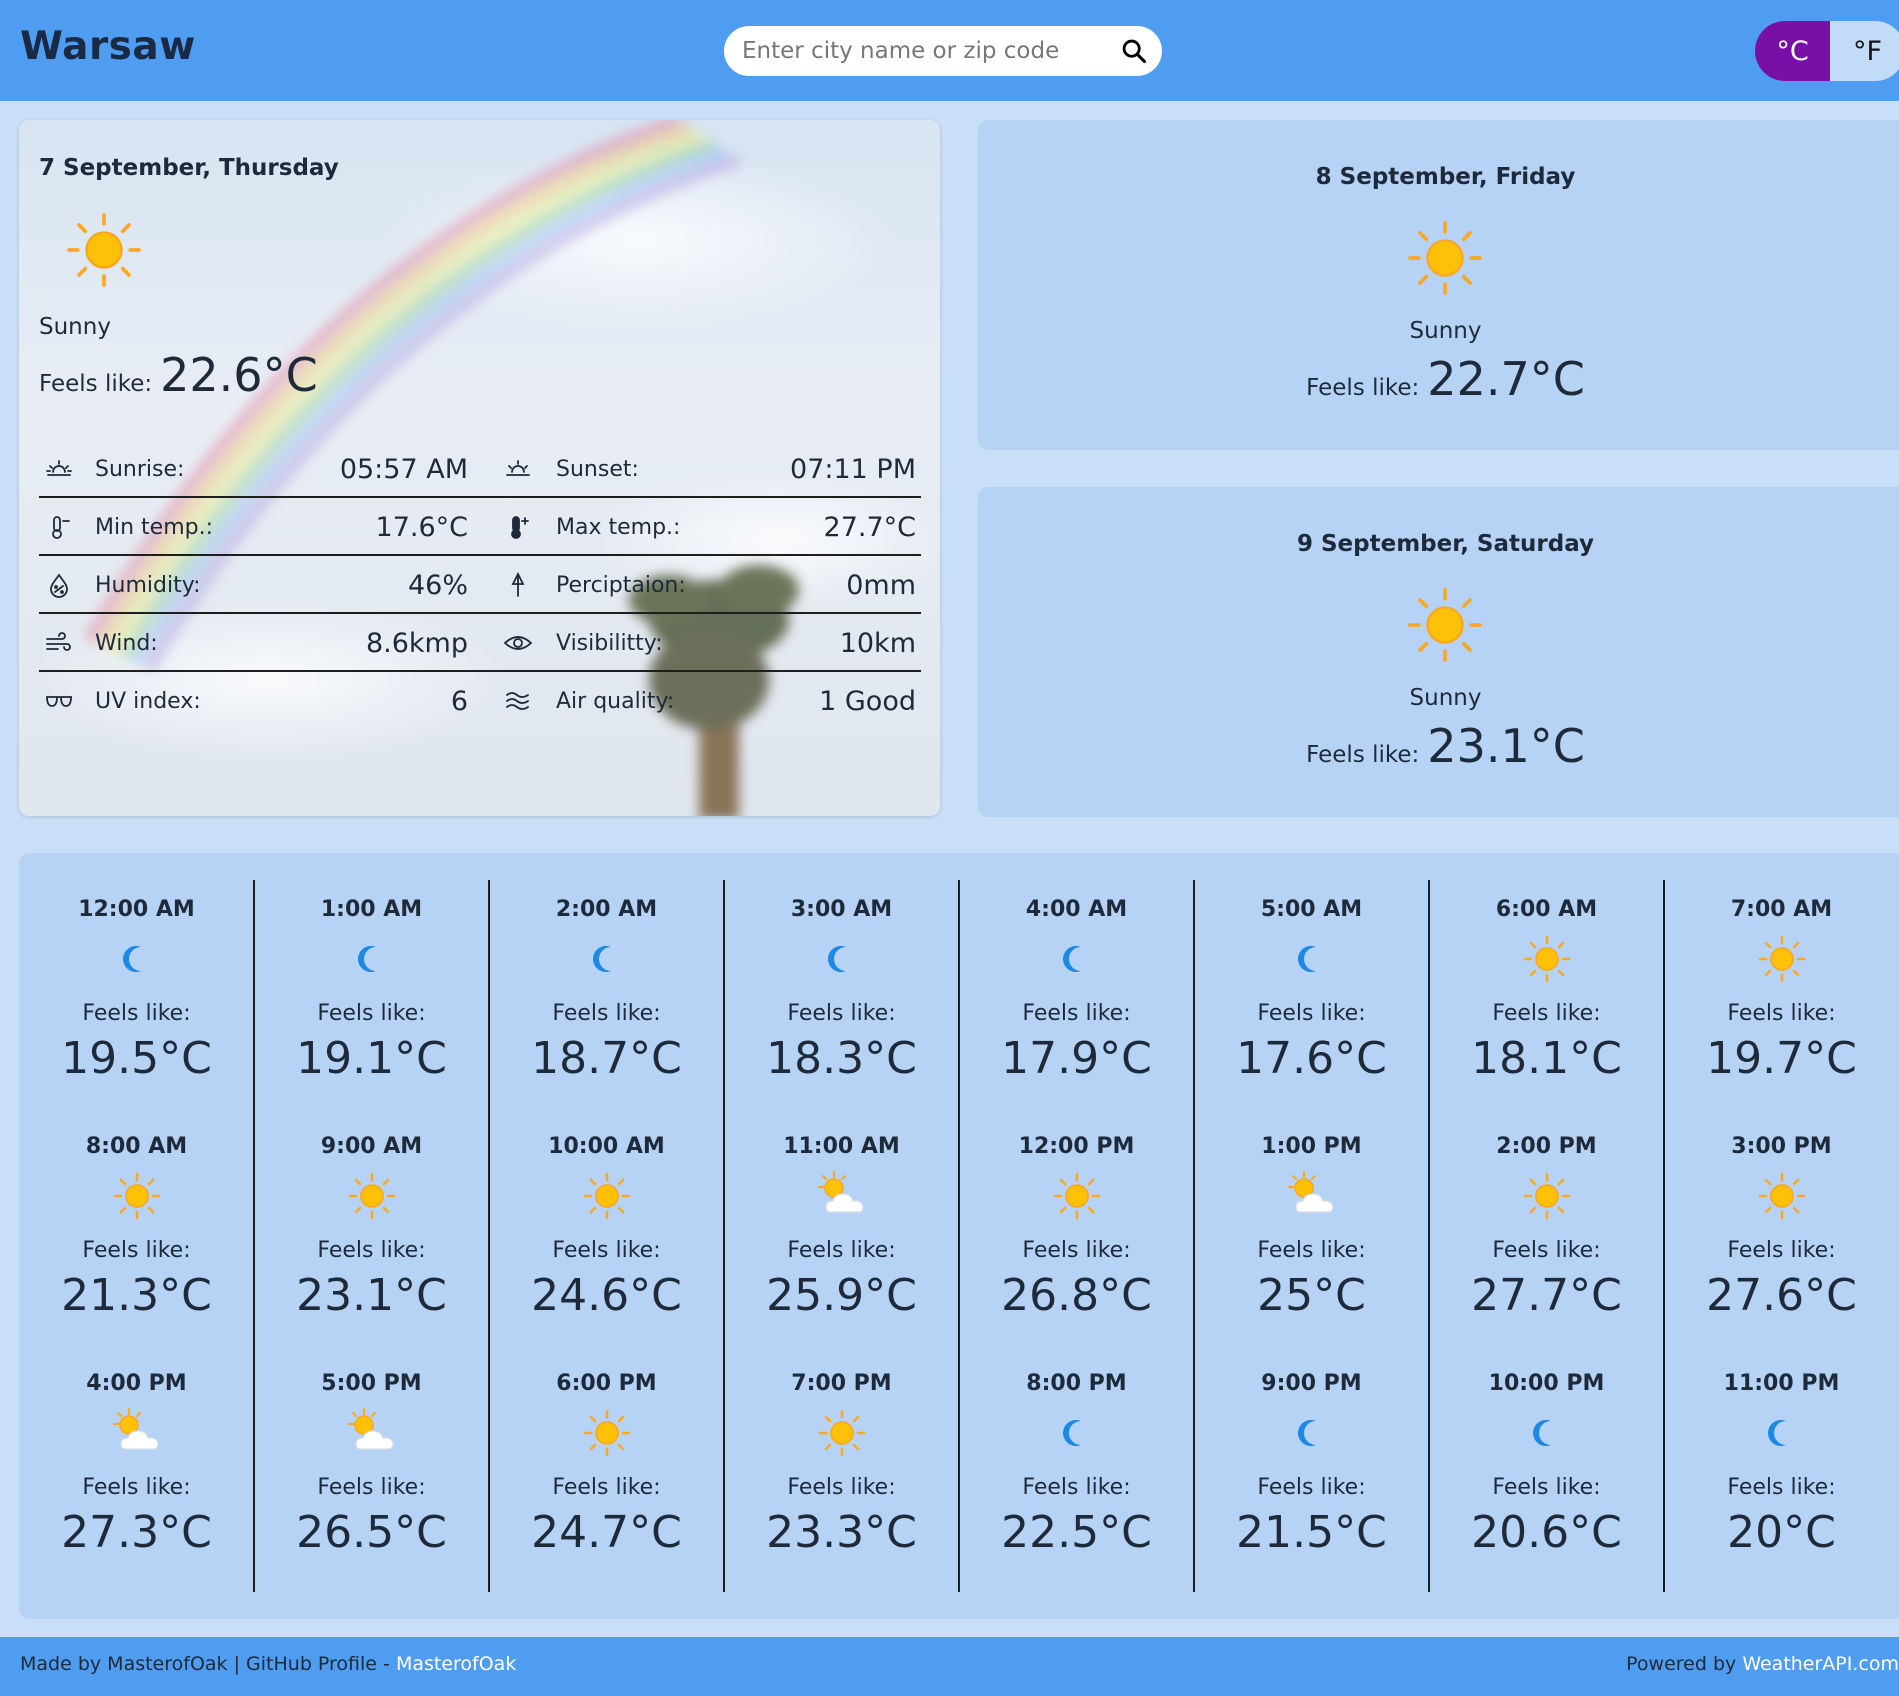 This screenshot has height=1696, width=1899. What do you see at coordinates (437, 585) in the screenshot?
I see `detail-value: 46%` at bounding box center [437, 585].